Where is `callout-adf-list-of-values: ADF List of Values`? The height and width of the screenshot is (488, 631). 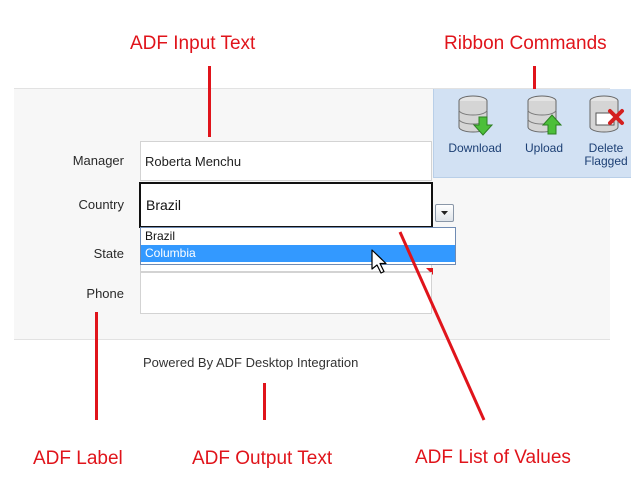 callout-adf-list-of-values: ADF List of Values is located at coordinates (493, 457).